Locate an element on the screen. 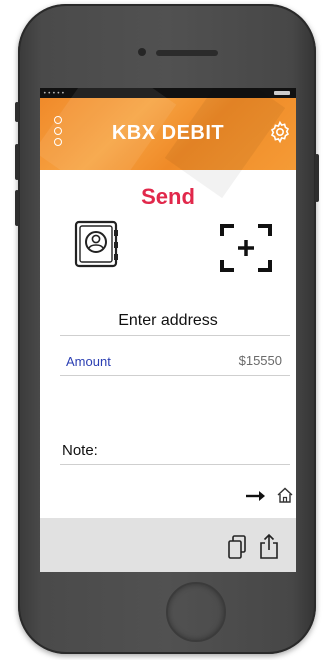 This screenshot has width=333, height=660. signal-dots: ••••• is located at coordinates (54, 93).